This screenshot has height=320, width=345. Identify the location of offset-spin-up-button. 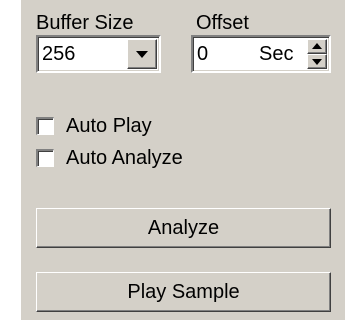
(317, 46).